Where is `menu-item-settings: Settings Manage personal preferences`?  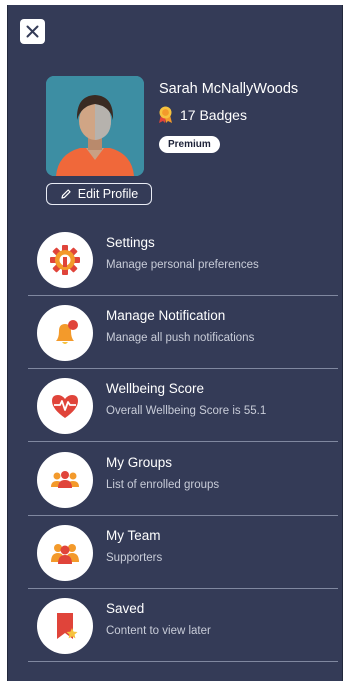
menu-item-settings: Settings Manage personal preferences is located at coordinates (183, 260).